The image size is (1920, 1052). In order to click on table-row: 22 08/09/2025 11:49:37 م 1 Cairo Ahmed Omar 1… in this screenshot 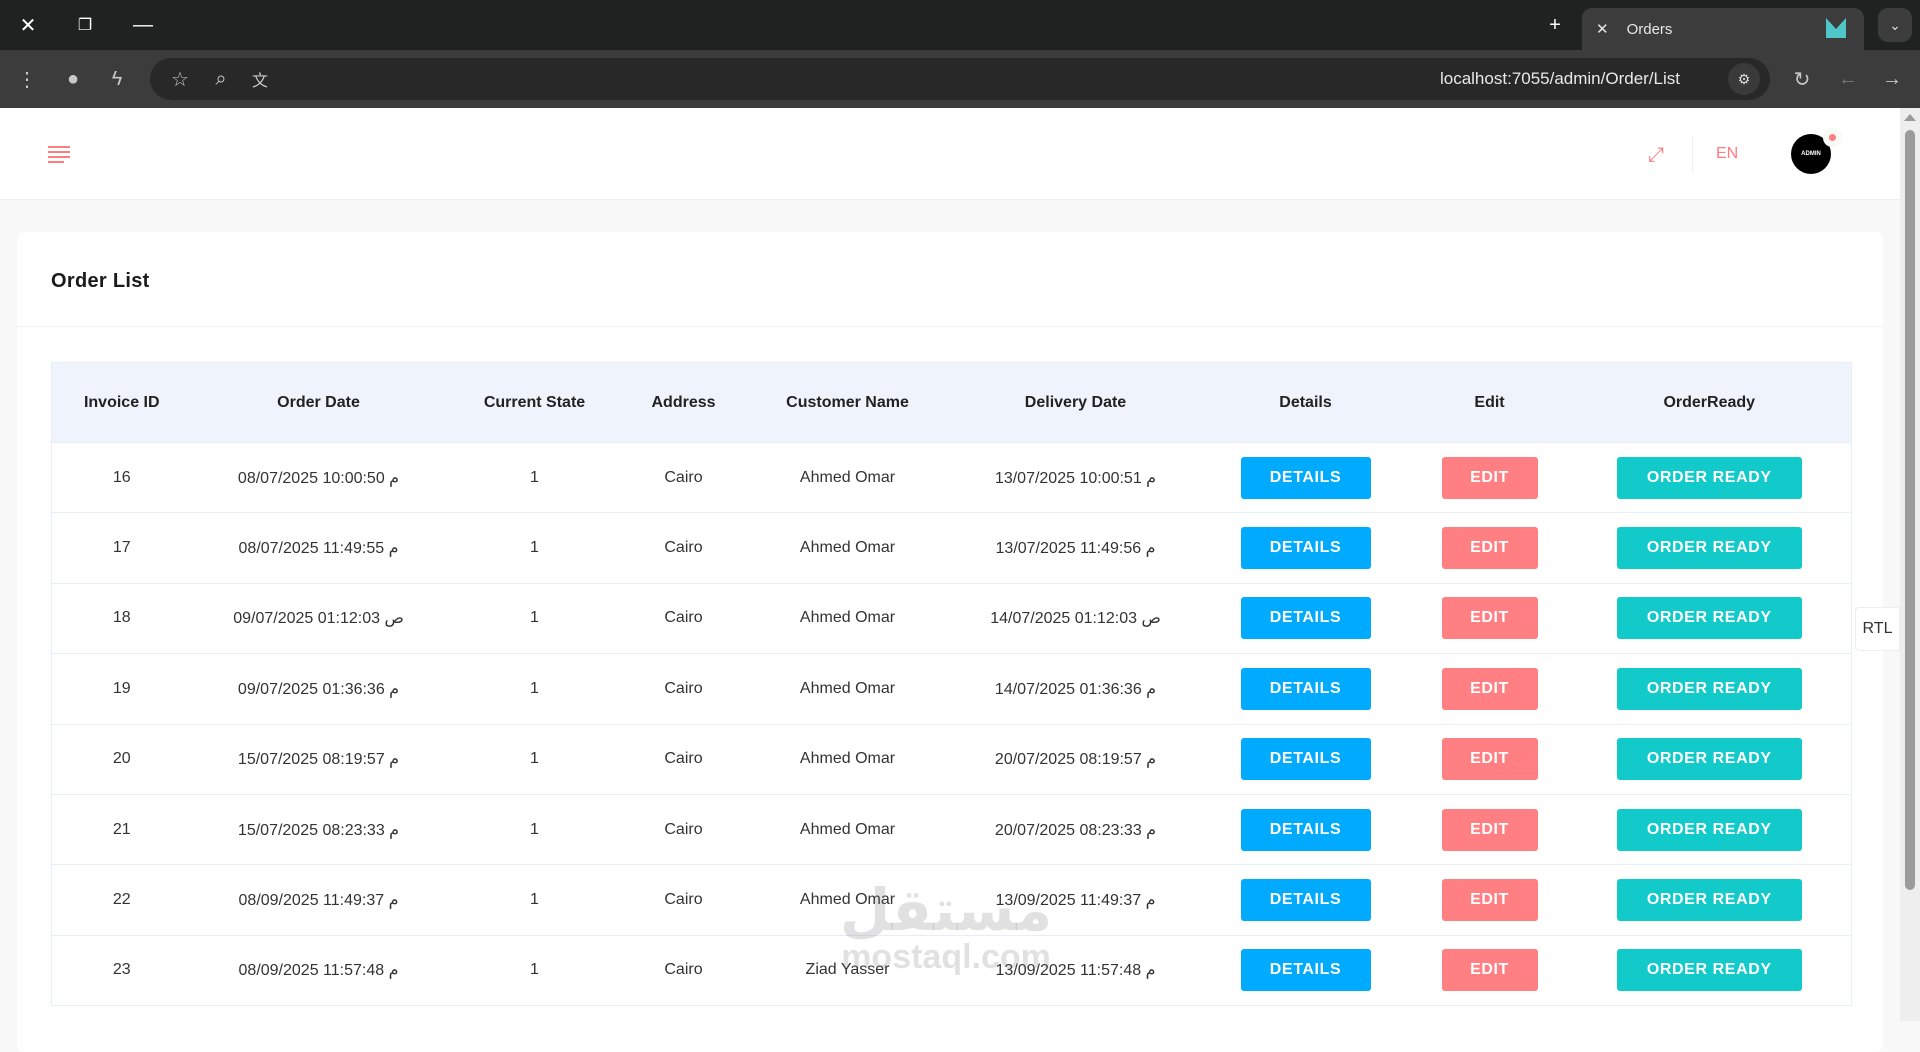, I will do `click(951, 900)`.